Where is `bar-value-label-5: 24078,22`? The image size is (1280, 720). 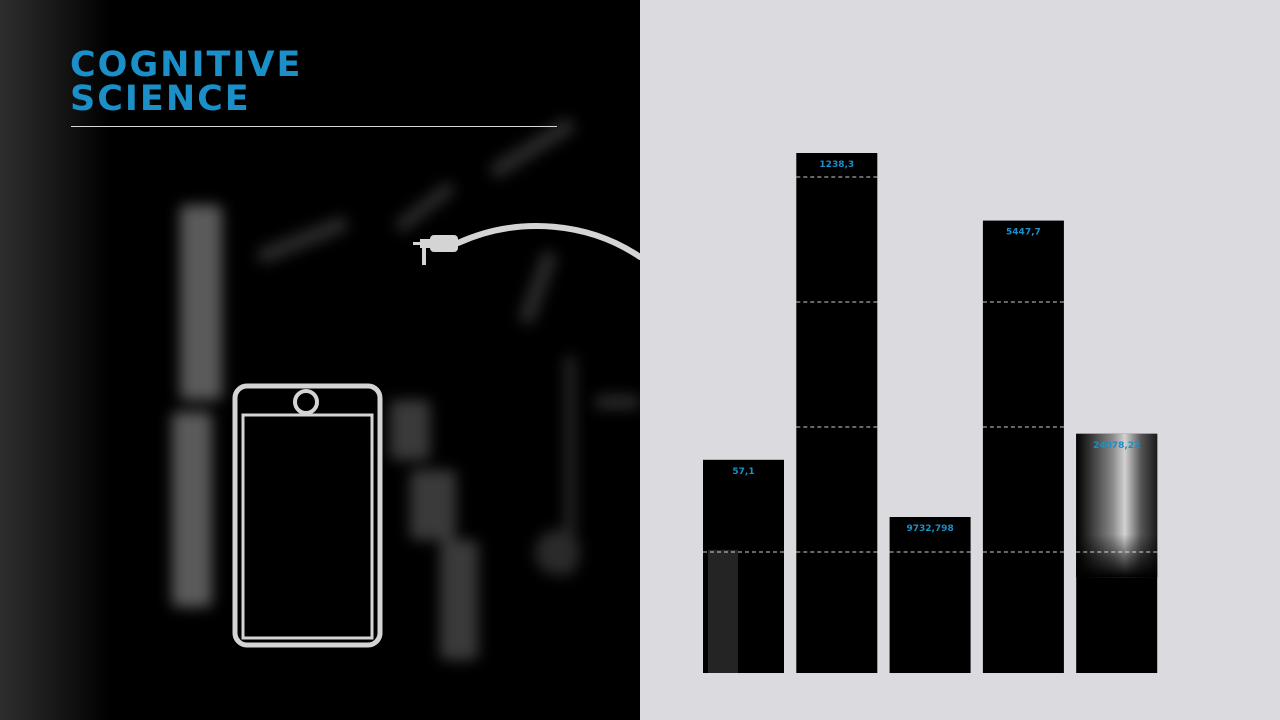 bar-value-label-5: 24078,22 is located at coordinates (1116, 446).